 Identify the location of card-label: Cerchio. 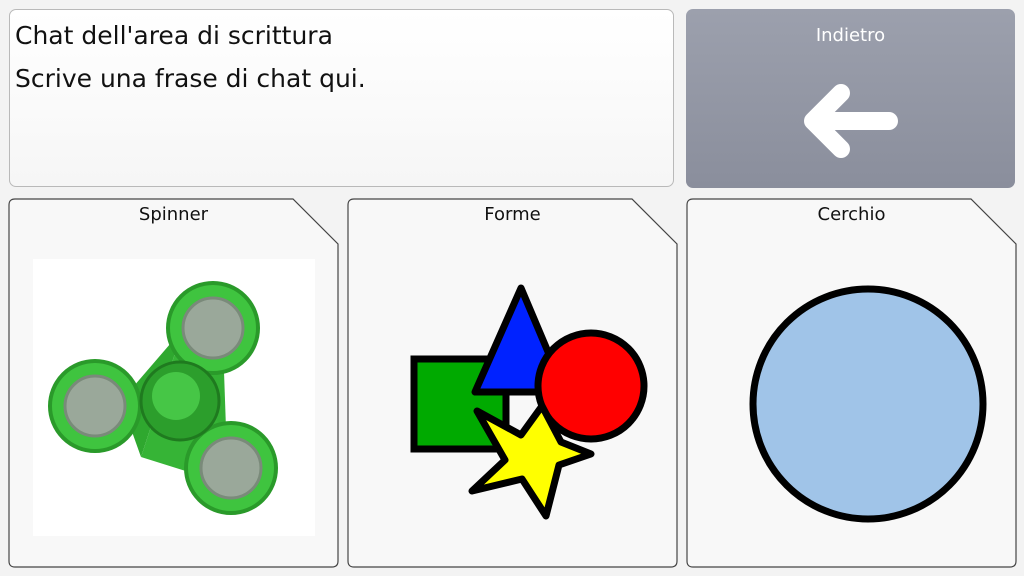
(851, 214).